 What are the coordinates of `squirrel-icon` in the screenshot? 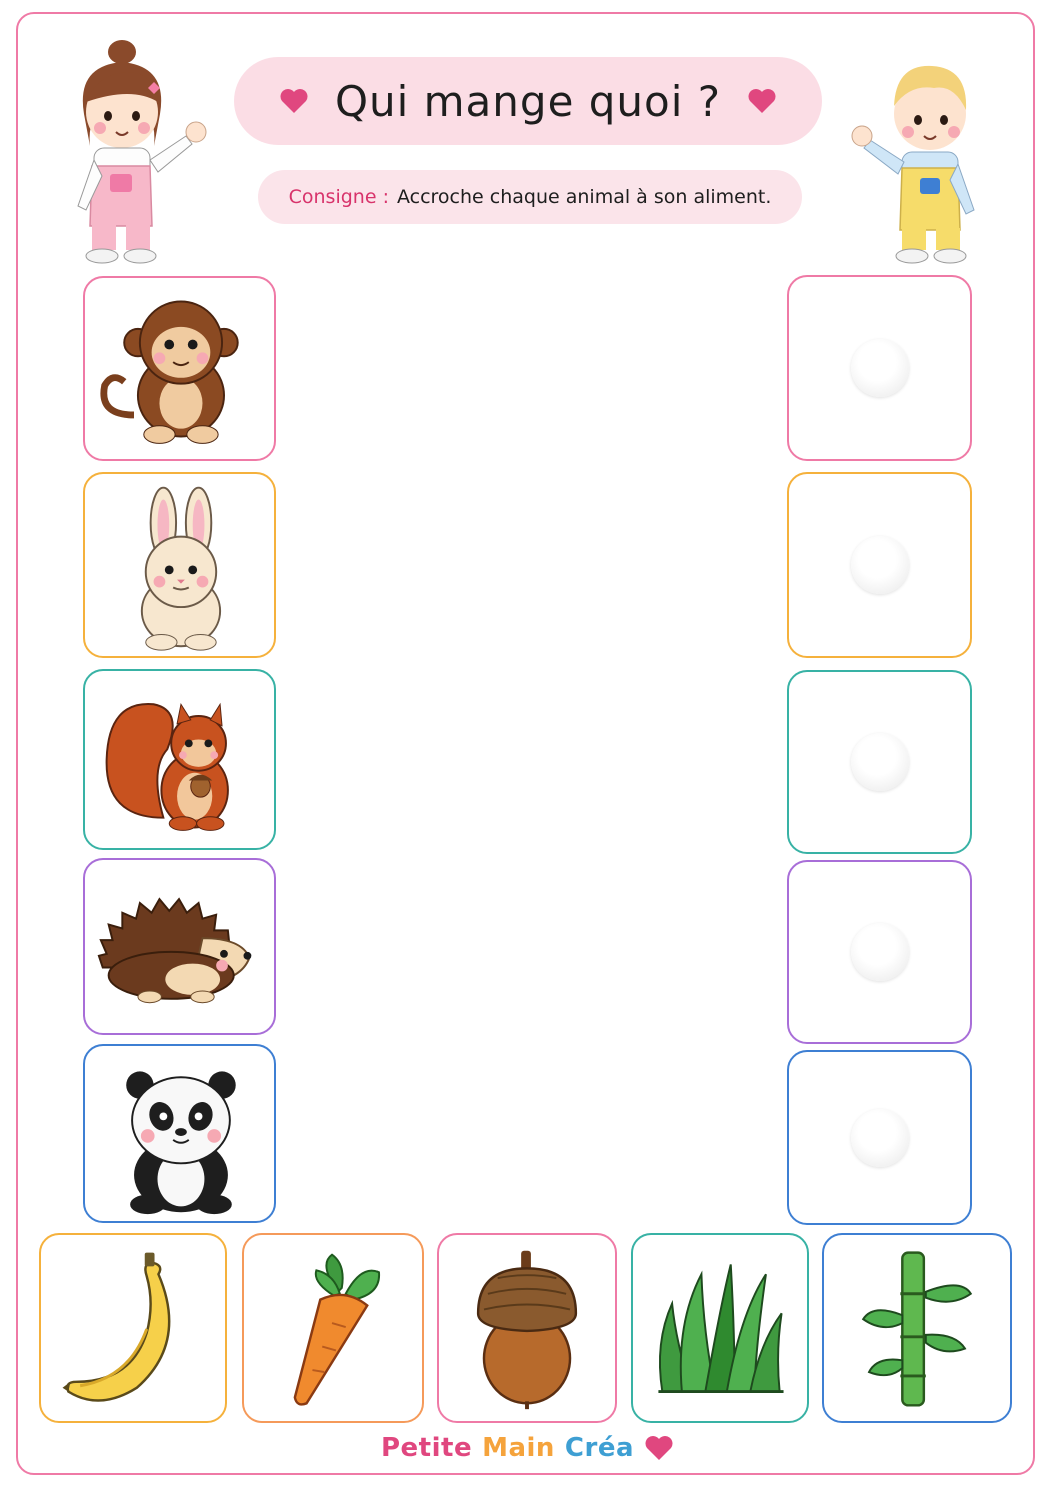 It's located at (167, 766).